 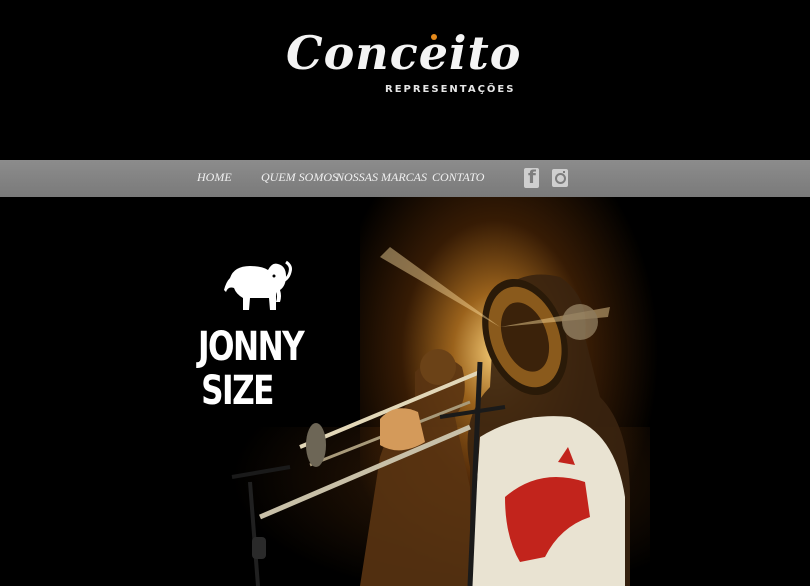 What do you see at coordinates (434, 37) in the screenshot?
I see `logo-accent-dot` at bounding box center [434, 37].